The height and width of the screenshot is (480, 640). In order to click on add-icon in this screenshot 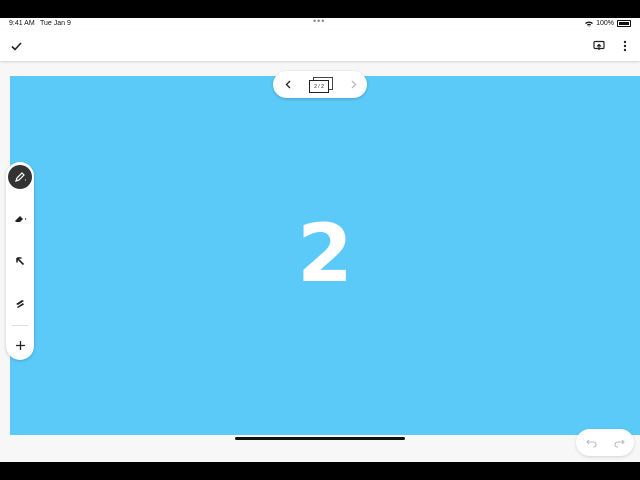, I will do `click(20, 345)`.